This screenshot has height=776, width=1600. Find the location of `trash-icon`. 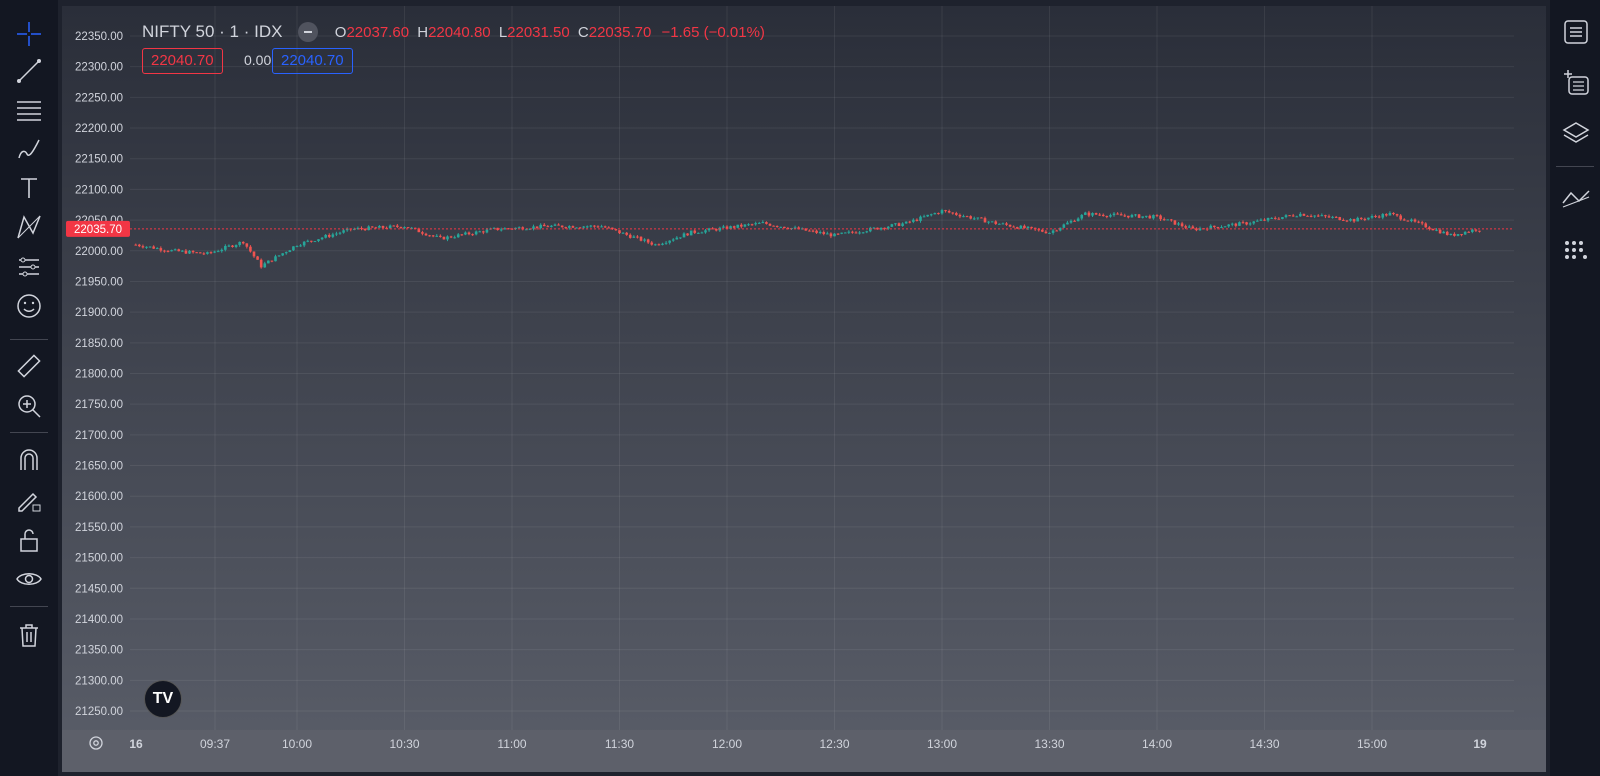

trash-icon is located at coordinates (29, 635).